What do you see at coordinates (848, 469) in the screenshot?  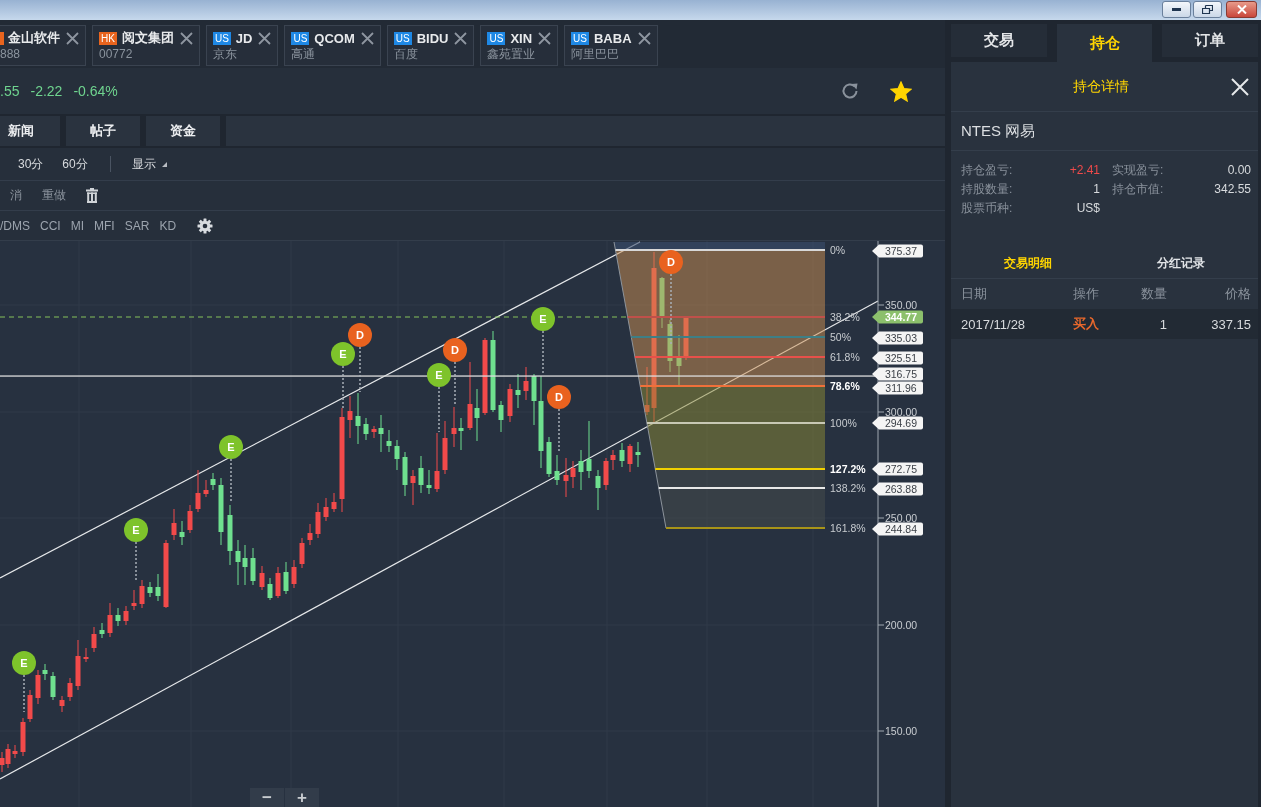 I see `fib-level-label: 127.2%` at bounding box center [848, 469].